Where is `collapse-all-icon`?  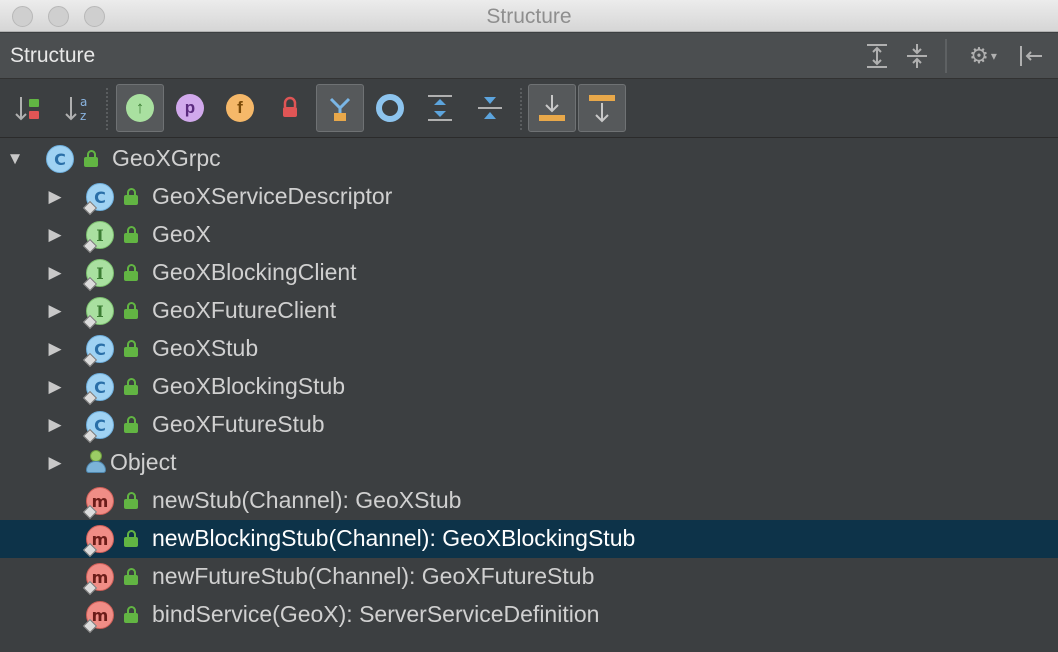 collapse-all-icon is located at coordinates (917, 56).